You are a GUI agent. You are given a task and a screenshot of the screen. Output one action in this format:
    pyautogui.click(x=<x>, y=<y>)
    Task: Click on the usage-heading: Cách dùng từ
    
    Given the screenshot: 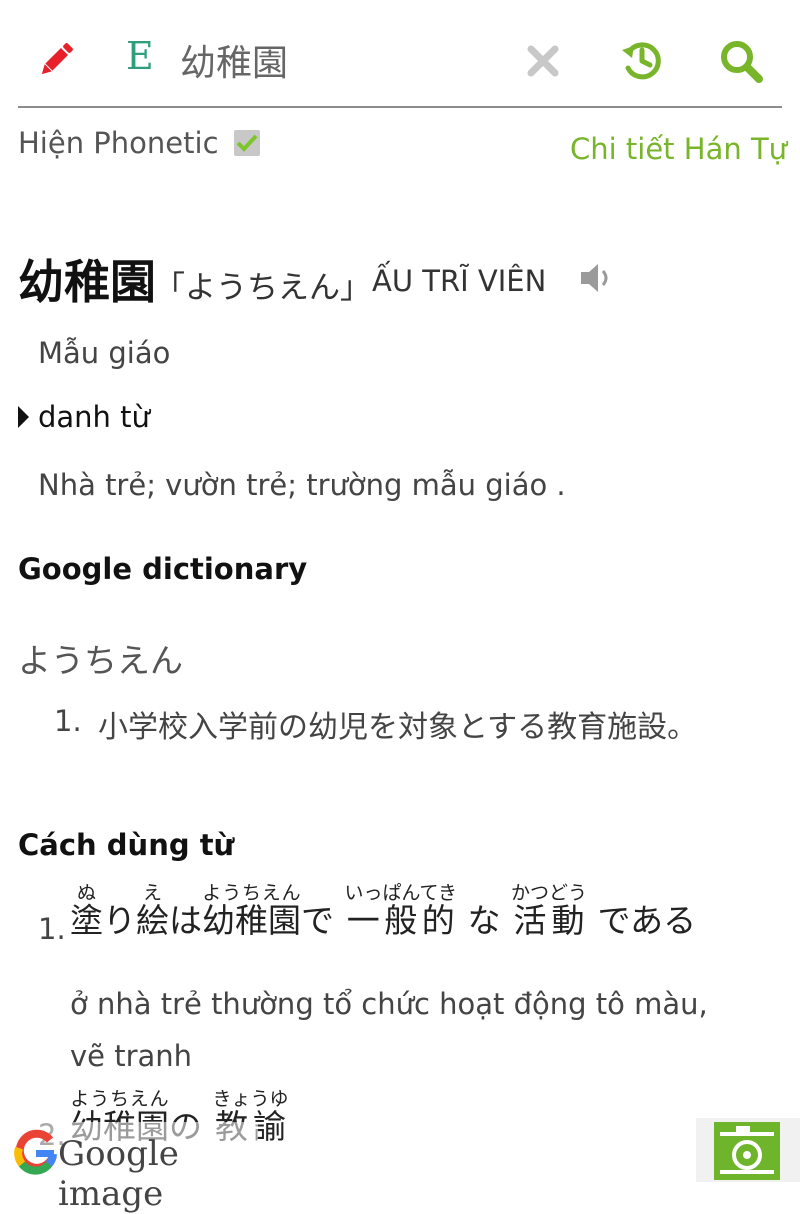 What is the action you would take?
    pyautogui.click(x=126, y=845)
    